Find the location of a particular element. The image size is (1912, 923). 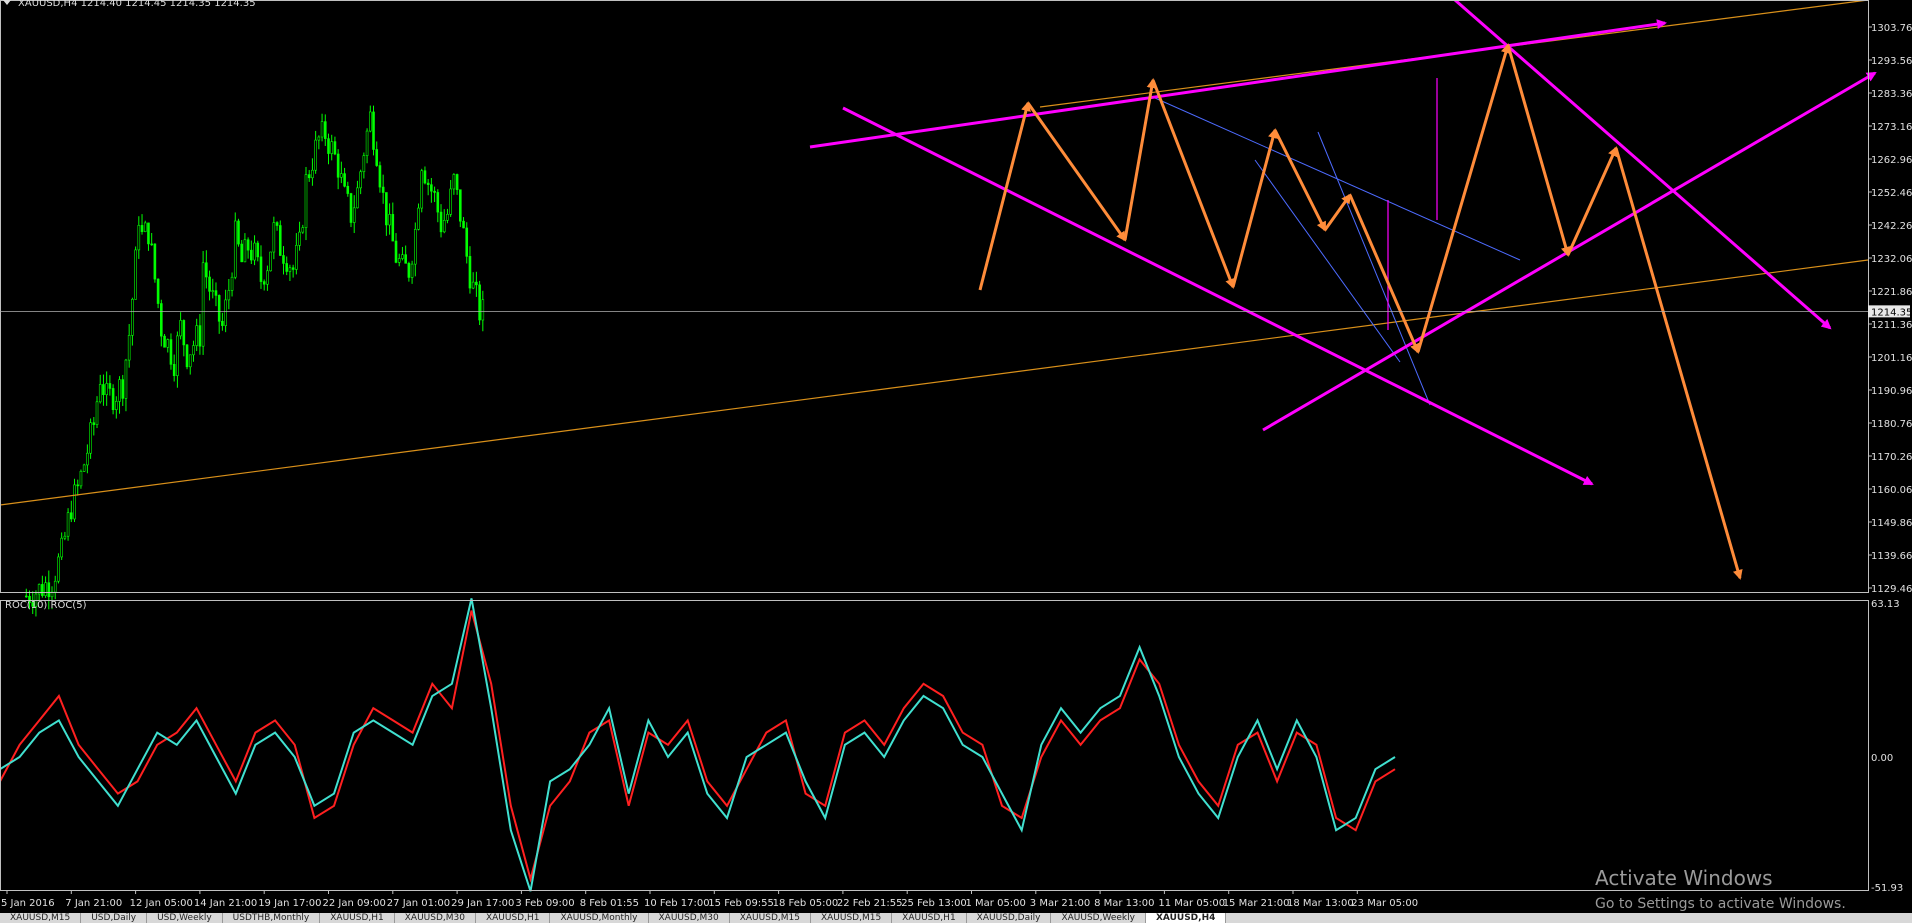

price-tick-label: 1190.96 is located at coordinates (1891, 391).